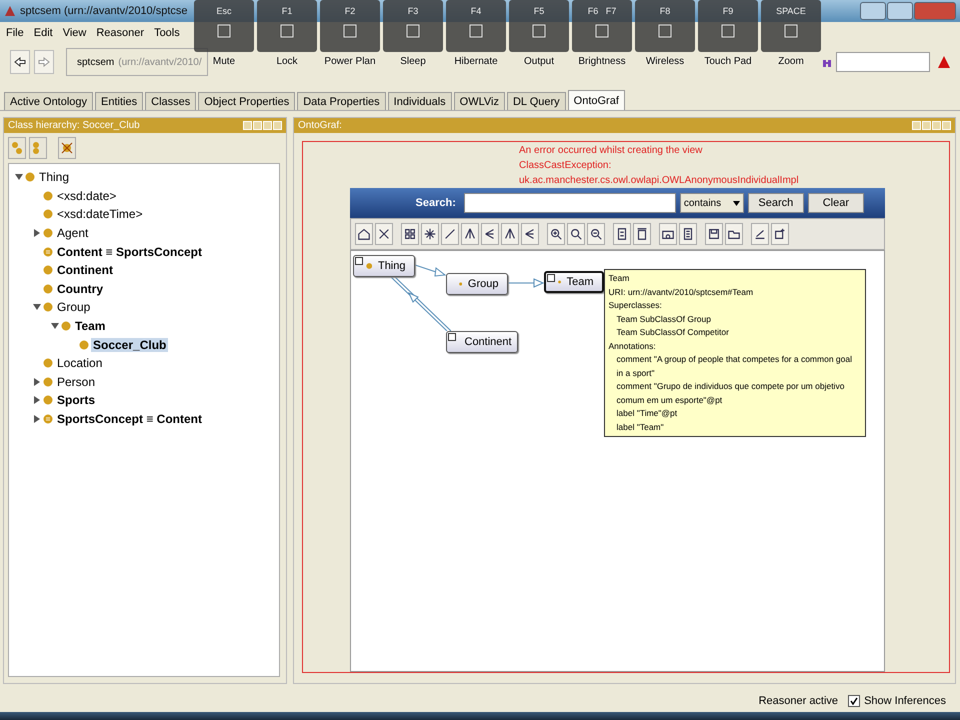 The height and width of the screenshot is (720, 960). What do you see at coordinates (287, 11) in the screenshot?
I see `key-label: F1` at bounding box center [287, 11].